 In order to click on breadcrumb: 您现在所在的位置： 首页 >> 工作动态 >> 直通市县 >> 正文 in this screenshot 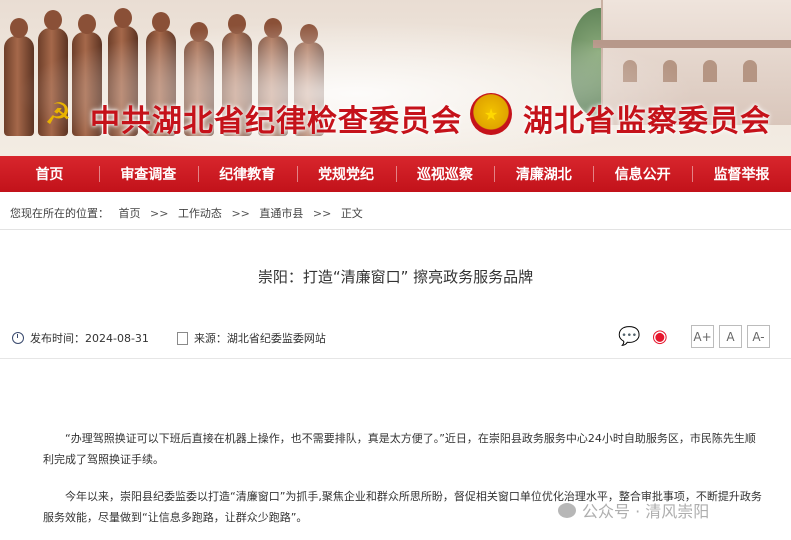, I will do `click(189, 213)`.